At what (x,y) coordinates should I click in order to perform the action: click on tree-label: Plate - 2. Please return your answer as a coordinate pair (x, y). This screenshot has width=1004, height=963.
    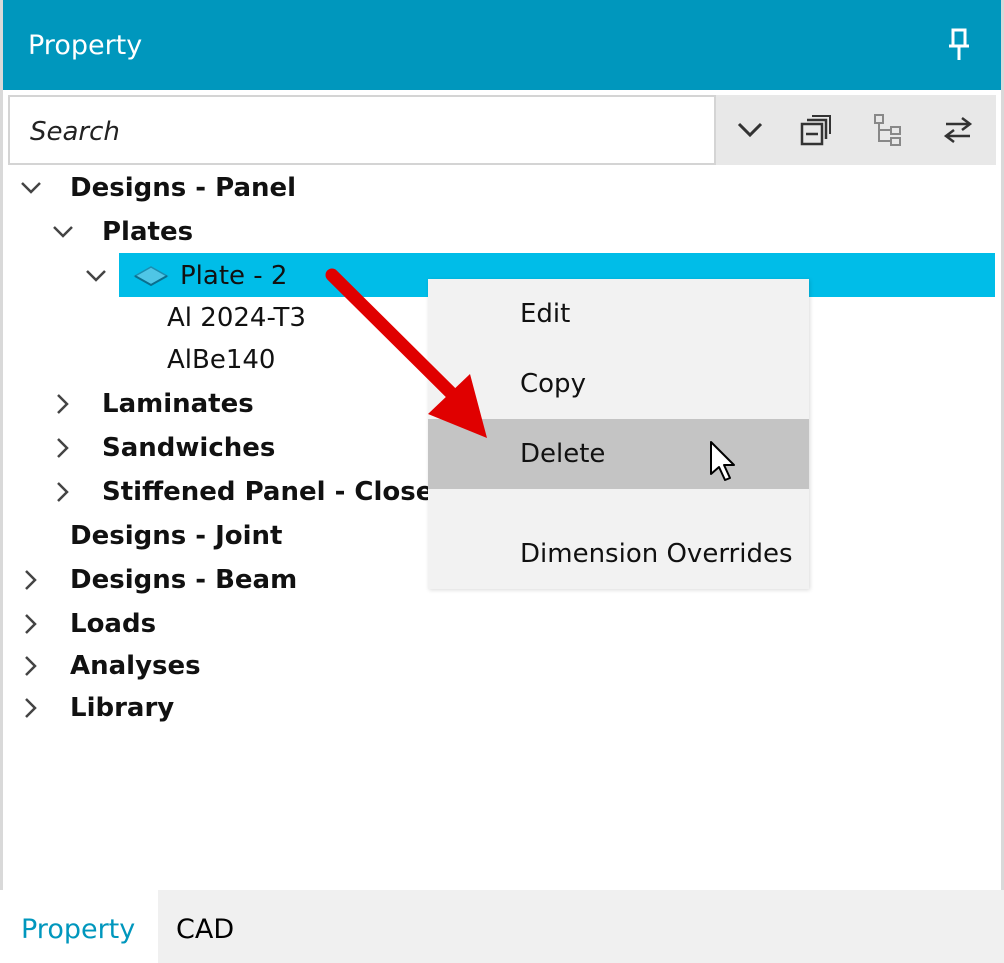
    Looking at the image, I should click on (234, 276).